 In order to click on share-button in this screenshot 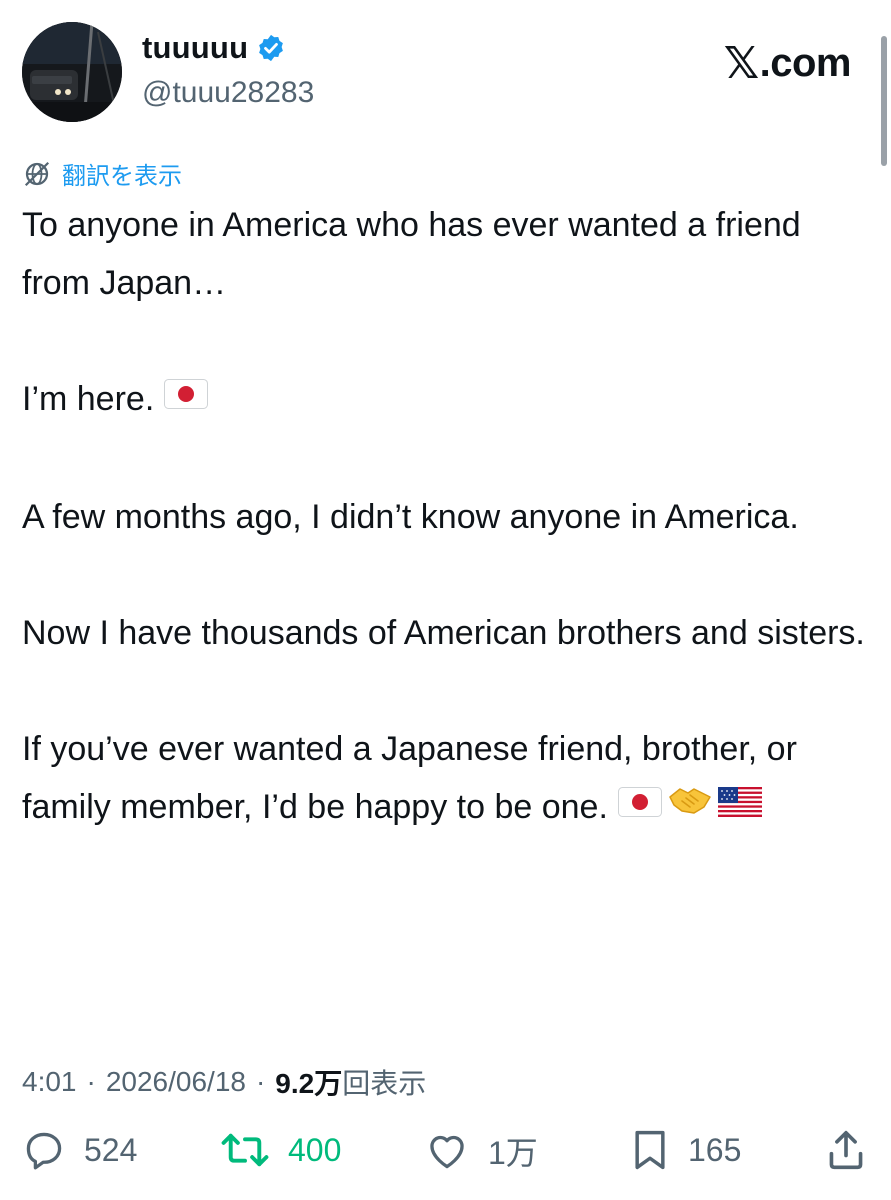, I will do `click(846, 1150)`.